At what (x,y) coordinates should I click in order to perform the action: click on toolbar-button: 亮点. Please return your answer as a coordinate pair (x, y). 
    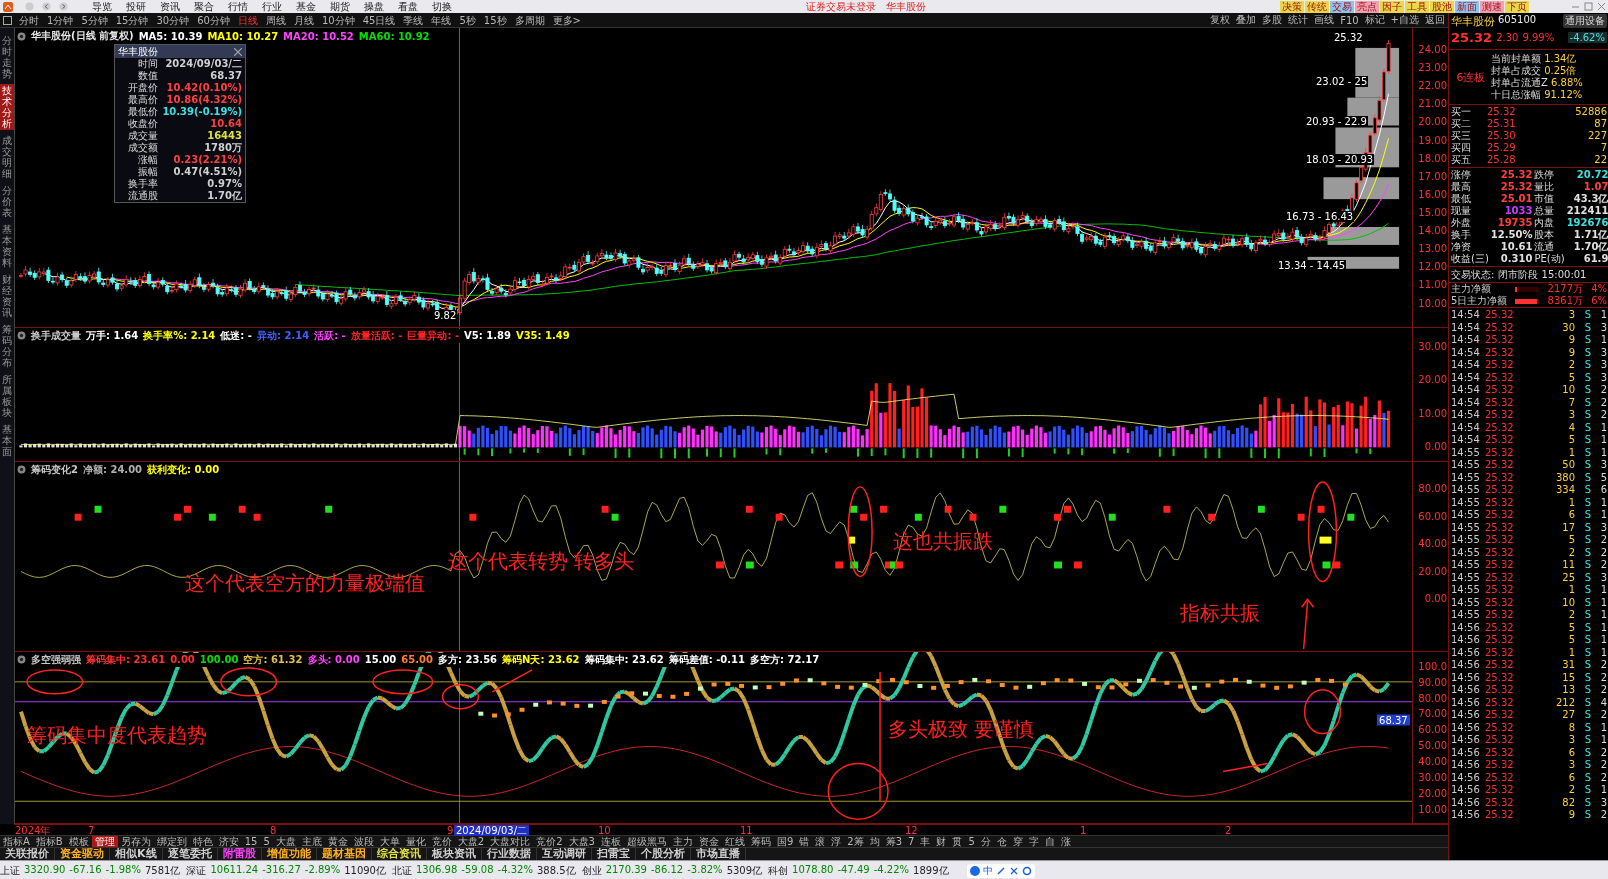
    Looking at the image, I should click on (1367, 6).